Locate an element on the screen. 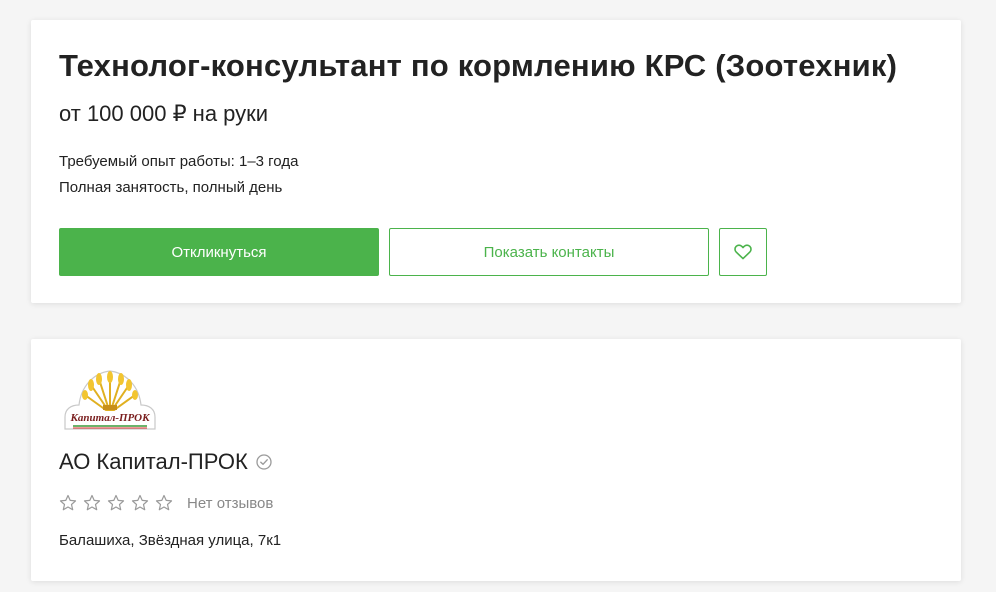 The image size is (996, 592). company-address: Балашиха, Звёздная улица, 7к1 is located at coordinates (170, 540).